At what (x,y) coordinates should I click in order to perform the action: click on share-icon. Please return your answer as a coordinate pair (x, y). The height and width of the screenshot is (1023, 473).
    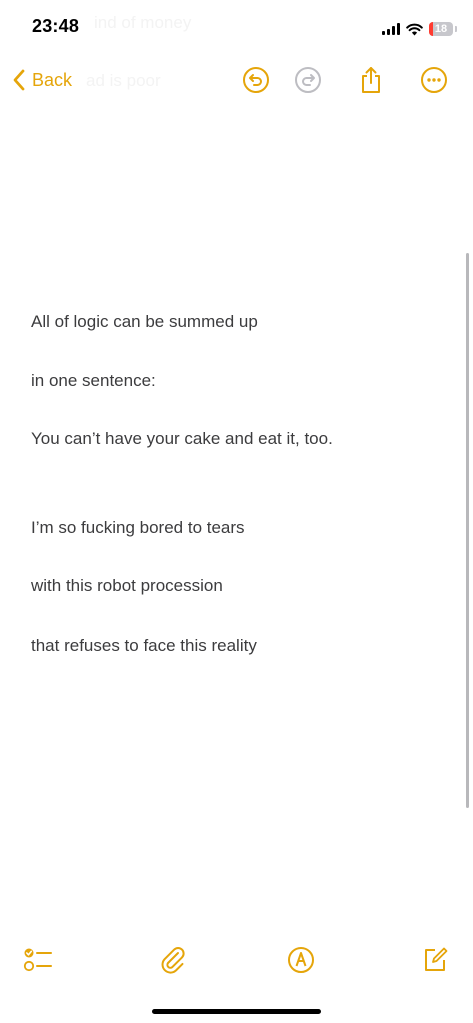
    Looking at the image, I should click on (371, 80).